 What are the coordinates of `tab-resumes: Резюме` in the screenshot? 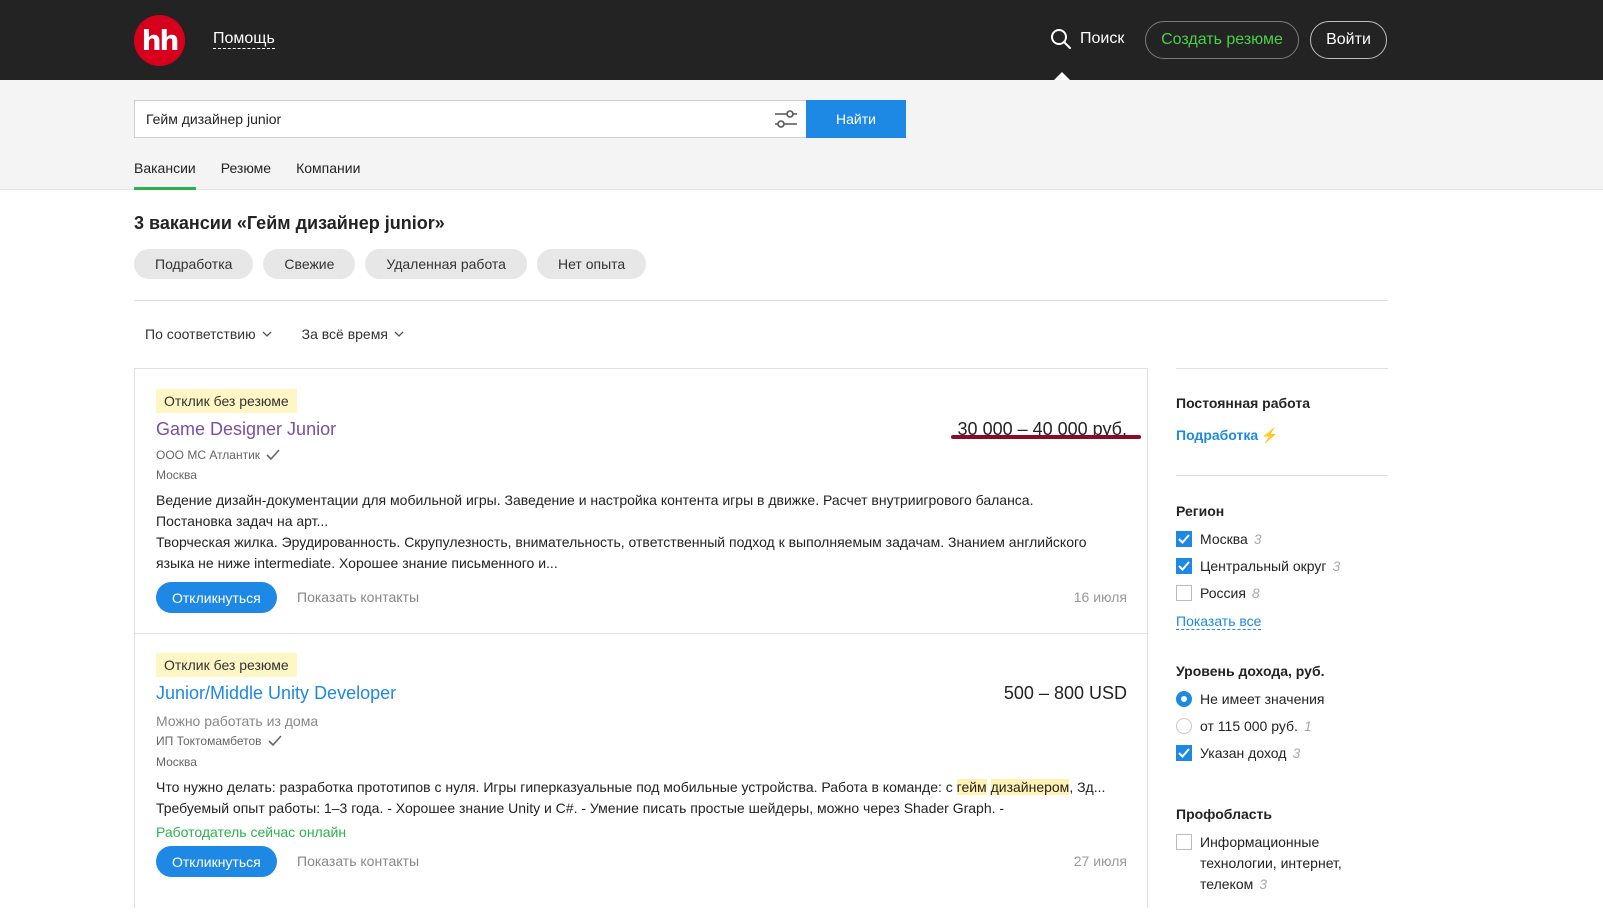 It's located at (246, 175).